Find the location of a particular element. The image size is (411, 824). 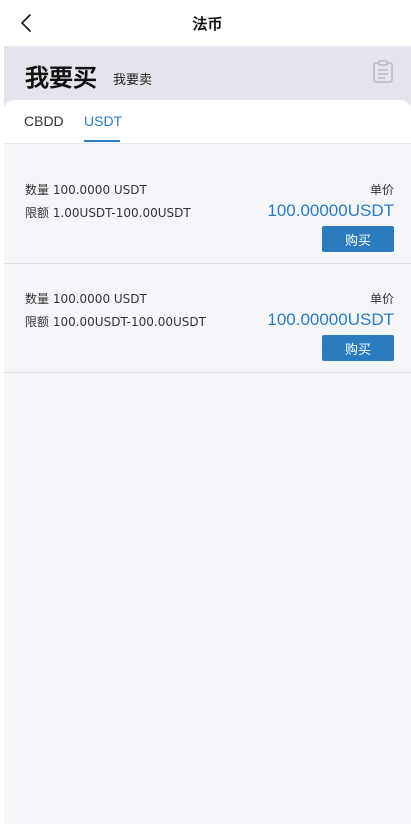

trade-direction-header: 我要买 我要卖 is located at coordinates (207, 76).